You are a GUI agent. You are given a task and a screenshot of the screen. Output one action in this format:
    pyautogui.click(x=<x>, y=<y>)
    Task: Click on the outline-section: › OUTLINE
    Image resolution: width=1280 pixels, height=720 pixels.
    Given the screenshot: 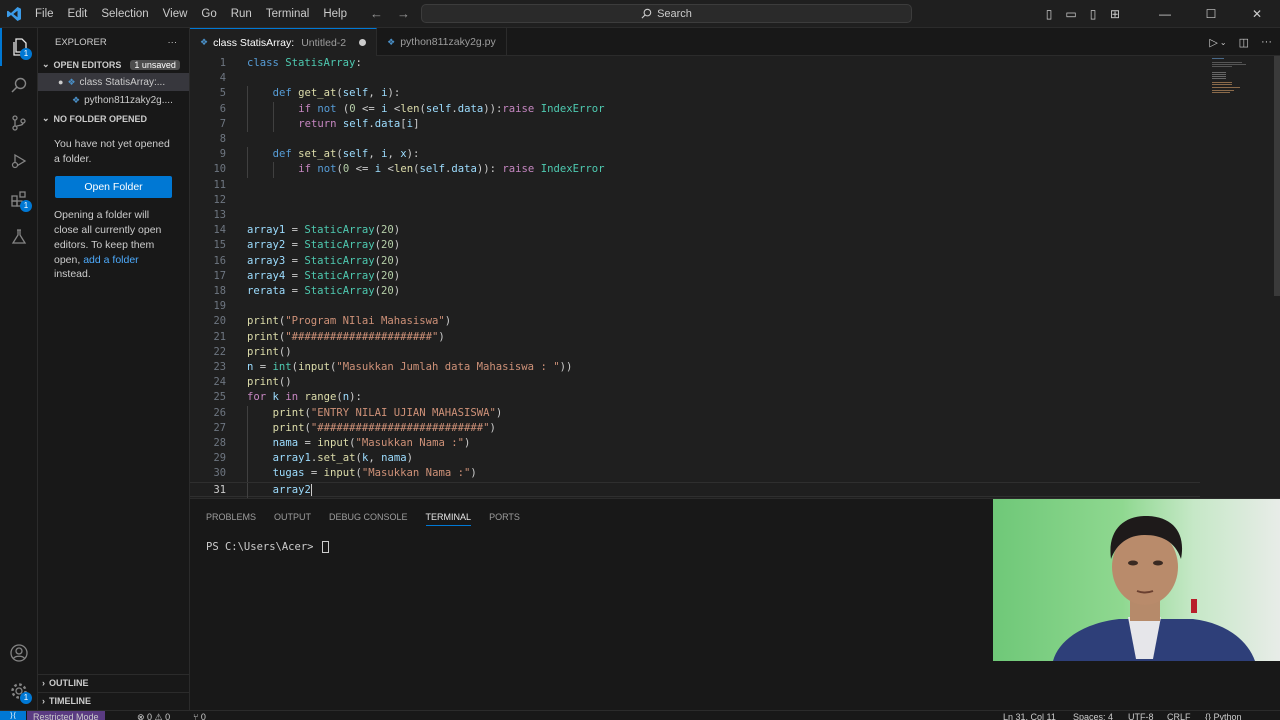 What is the action you would take?
    pyautogui.click(x=114, y=682)
    